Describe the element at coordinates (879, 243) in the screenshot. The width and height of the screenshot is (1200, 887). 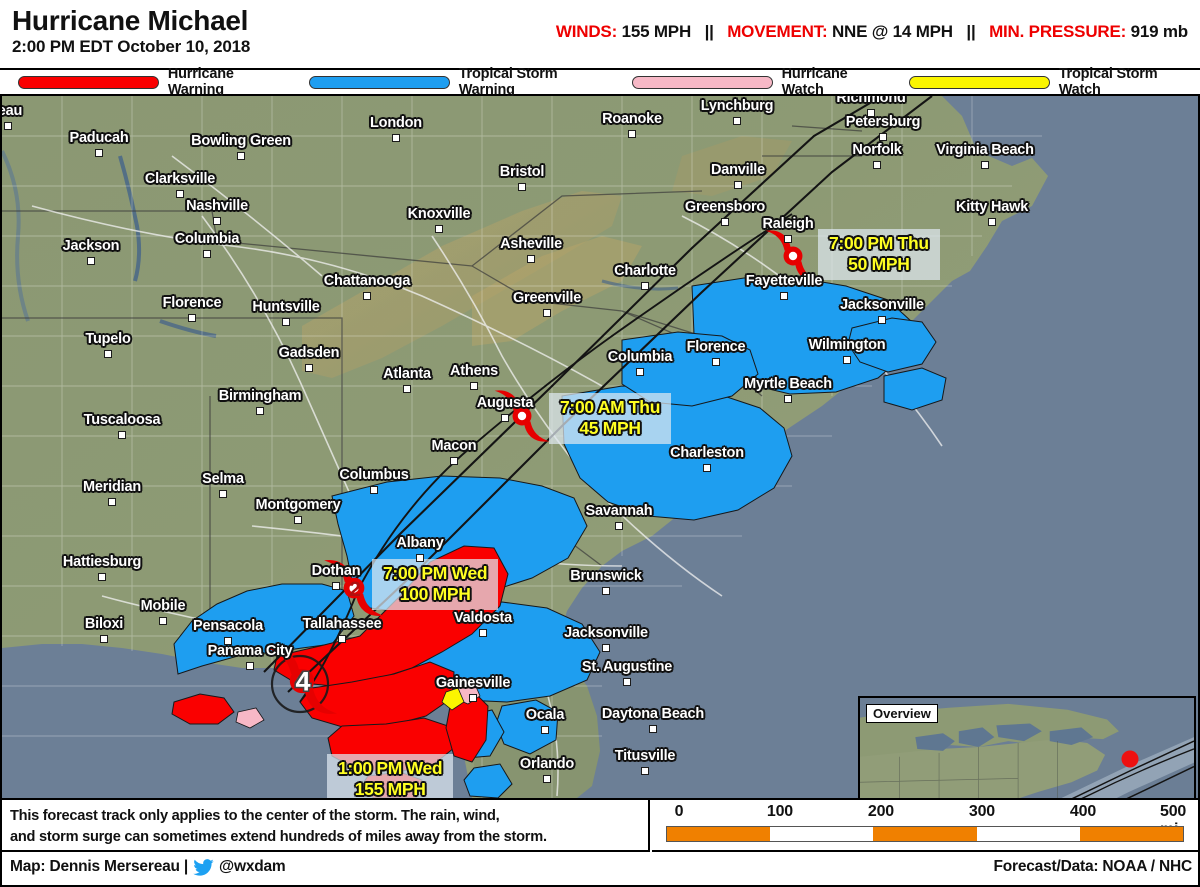
I see `callout-time: 7:00 PM Thu` at that location.